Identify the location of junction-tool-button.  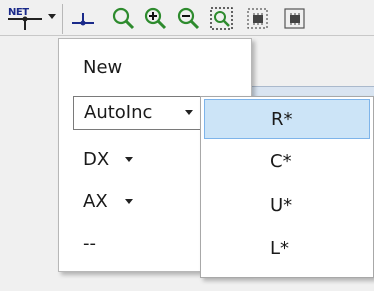
(83, 19).